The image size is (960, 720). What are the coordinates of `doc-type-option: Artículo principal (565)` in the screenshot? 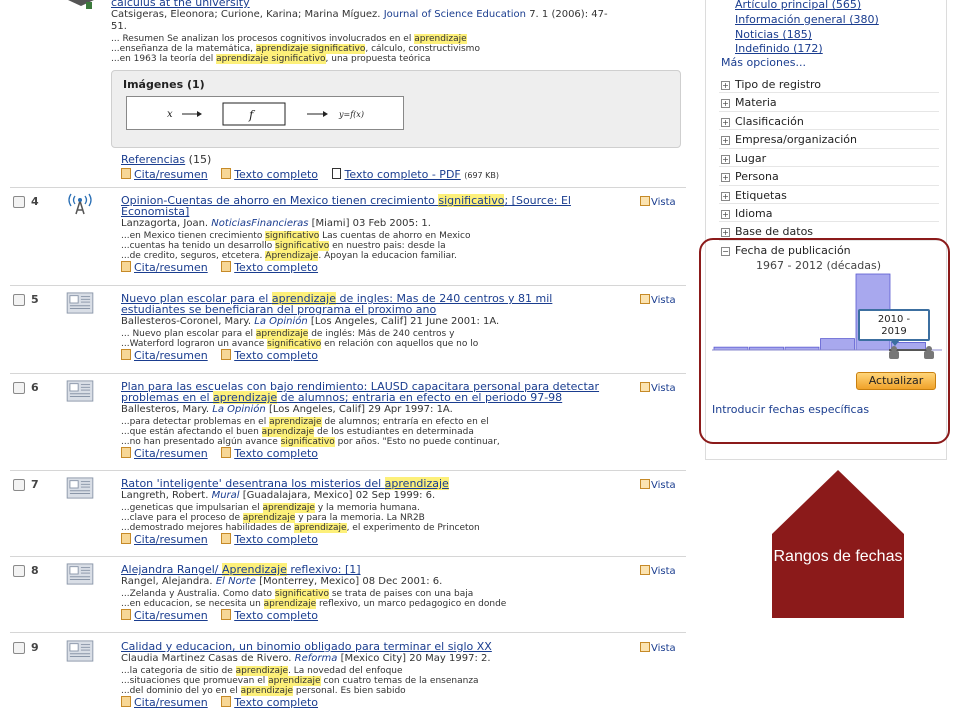 It's located at (798, 5).